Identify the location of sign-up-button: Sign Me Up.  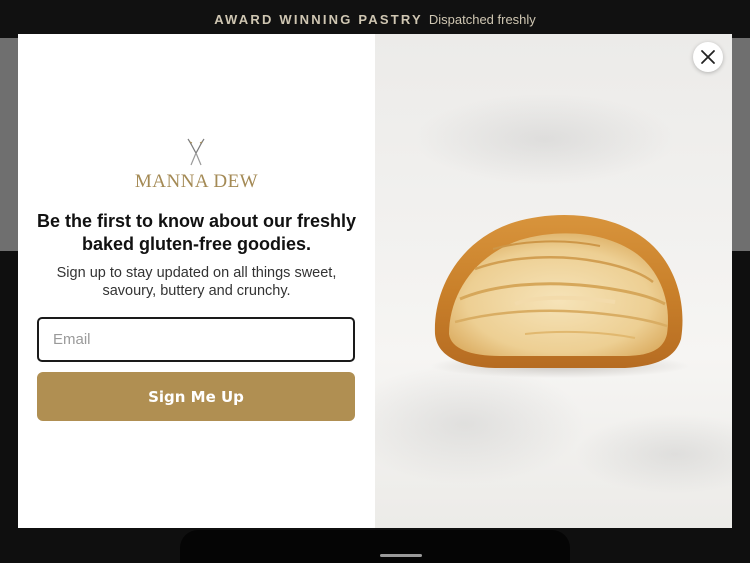
(196, 396).